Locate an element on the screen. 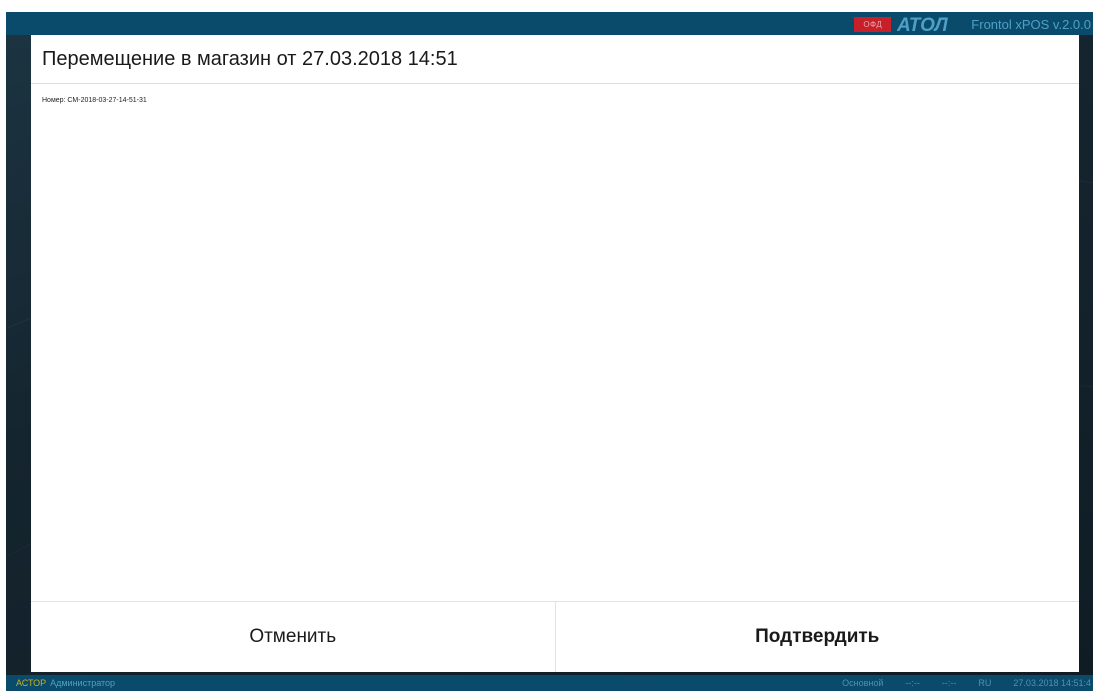  atol-logo-icon: АТОЛ is located at coordinates (929, 24).